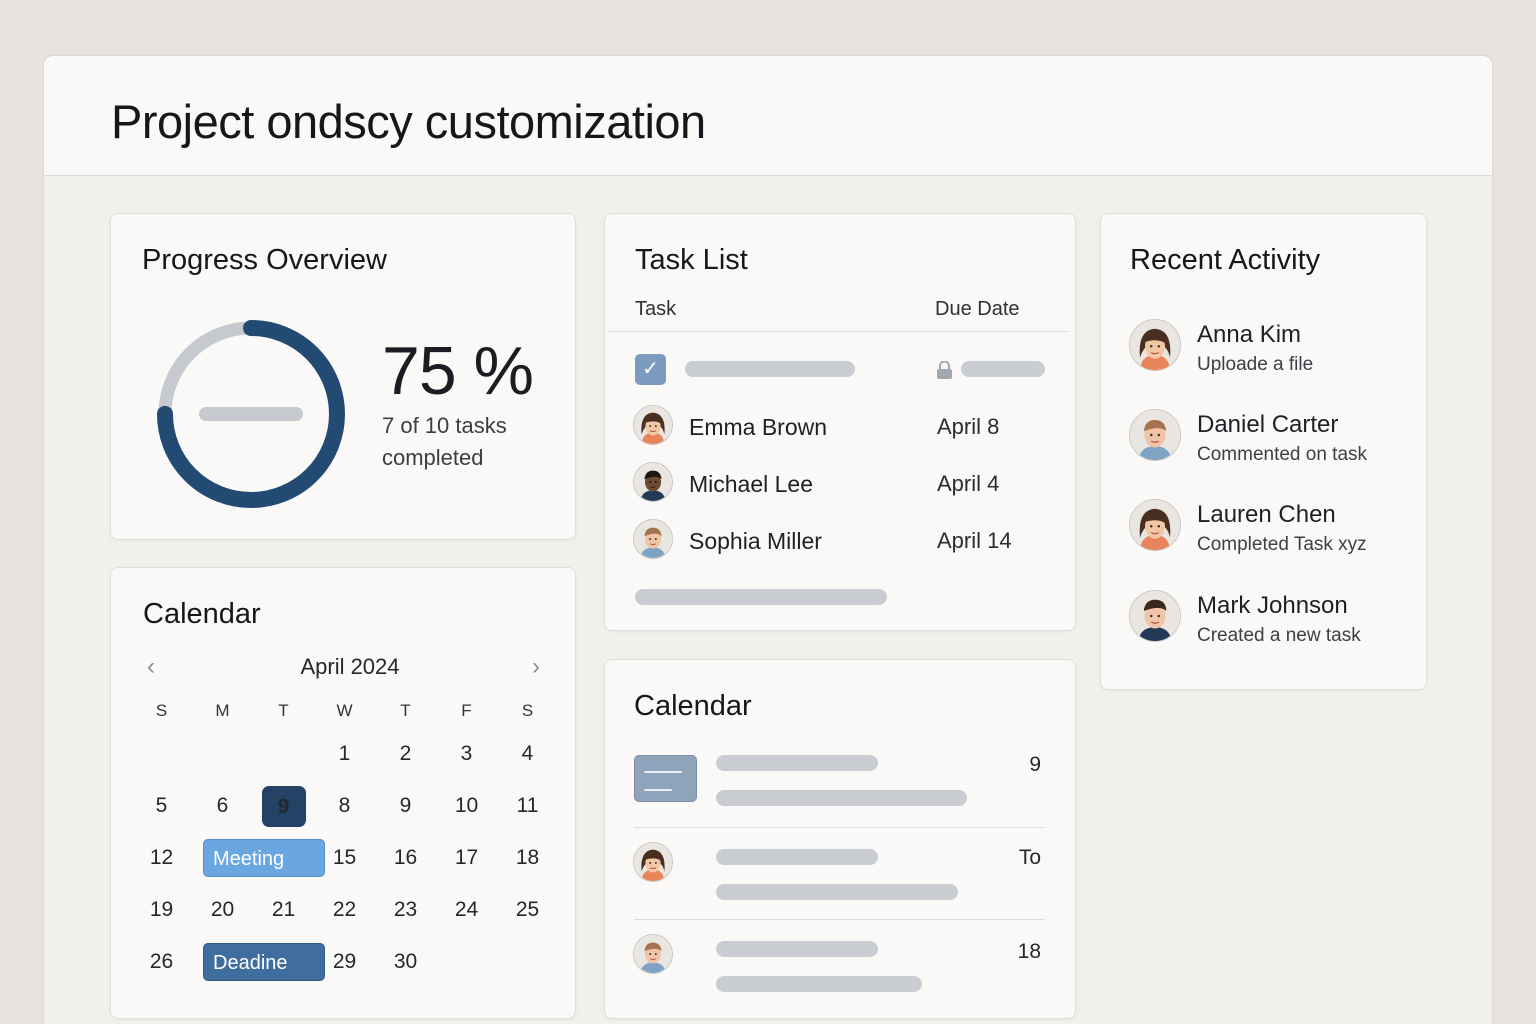  Describe the element at coordinates (527, 910) in the screenshot. I see `calendar-day: 25` at that location.